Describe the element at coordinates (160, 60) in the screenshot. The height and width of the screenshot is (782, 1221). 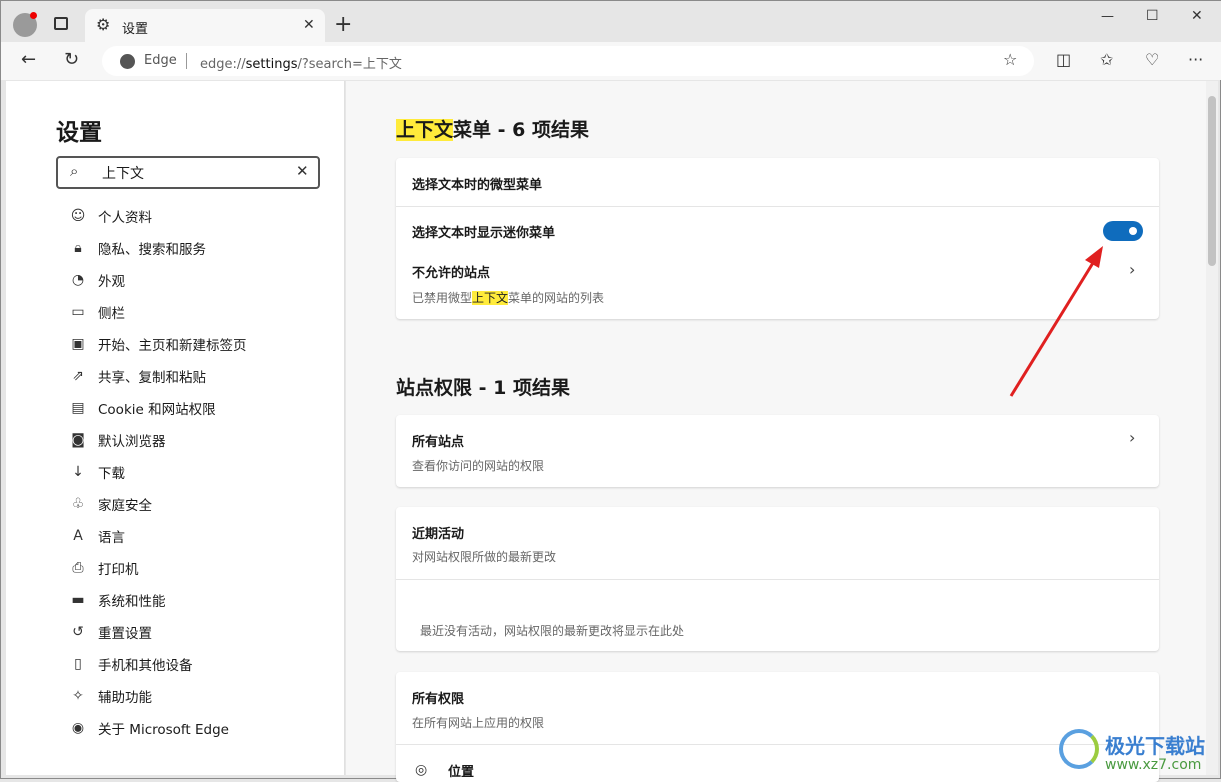
I see `site-label: Edge` at that location.